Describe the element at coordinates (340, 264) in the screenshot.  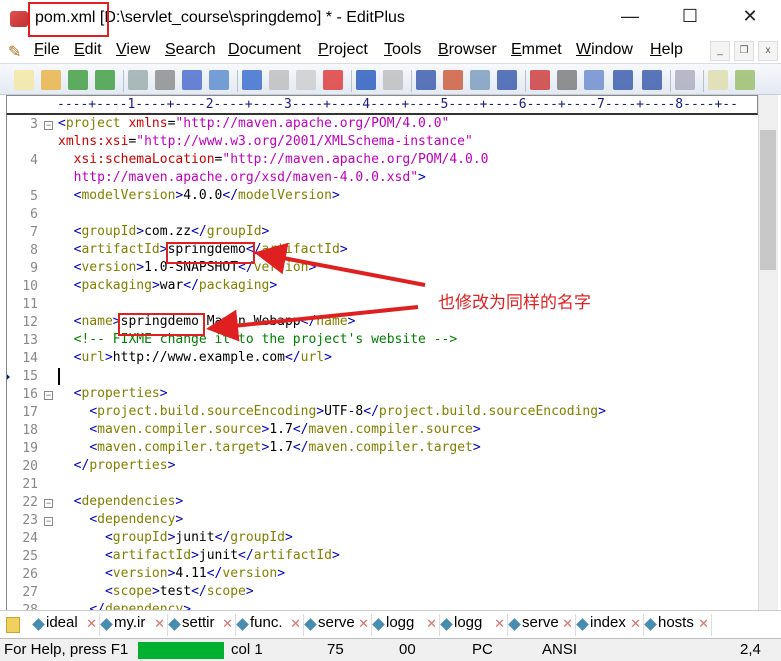
I see `arrow-to-artifactid` at that location.